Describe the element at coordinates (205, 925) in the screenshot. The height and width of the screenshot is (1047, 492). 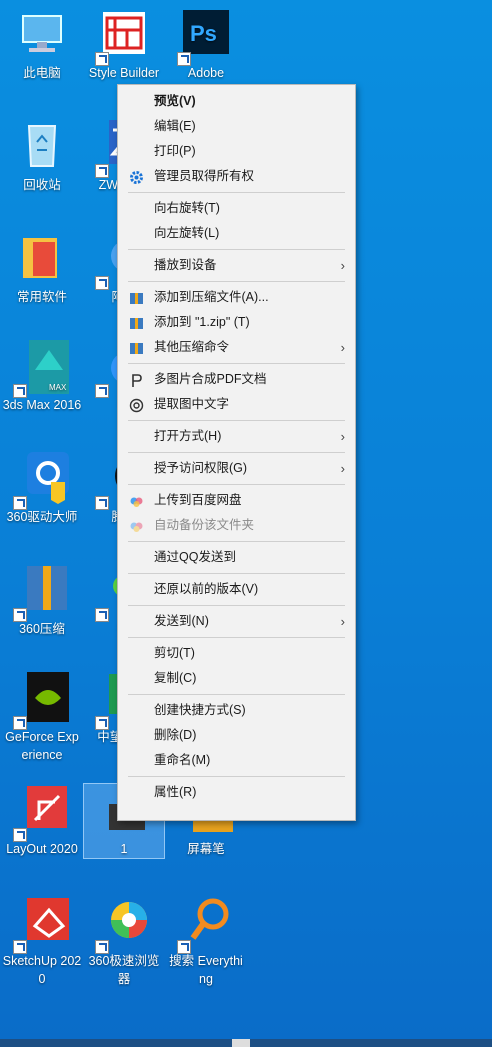
I see `search-icon` at that location.